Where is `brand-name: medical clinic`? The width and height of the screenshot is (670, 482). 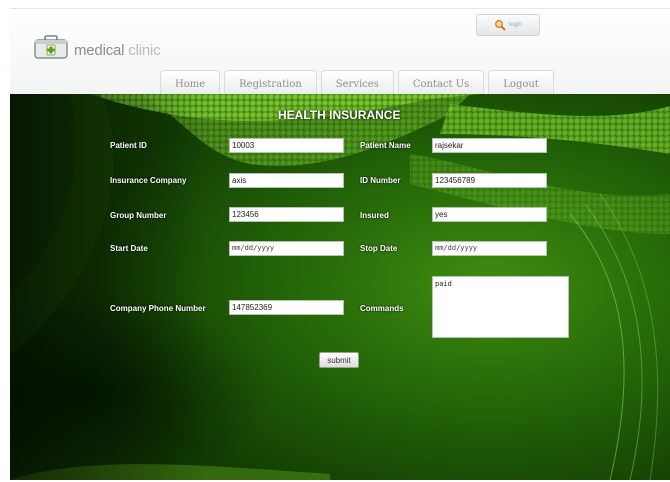 brand-name: medical clinic is located at coordinates (117, 50).